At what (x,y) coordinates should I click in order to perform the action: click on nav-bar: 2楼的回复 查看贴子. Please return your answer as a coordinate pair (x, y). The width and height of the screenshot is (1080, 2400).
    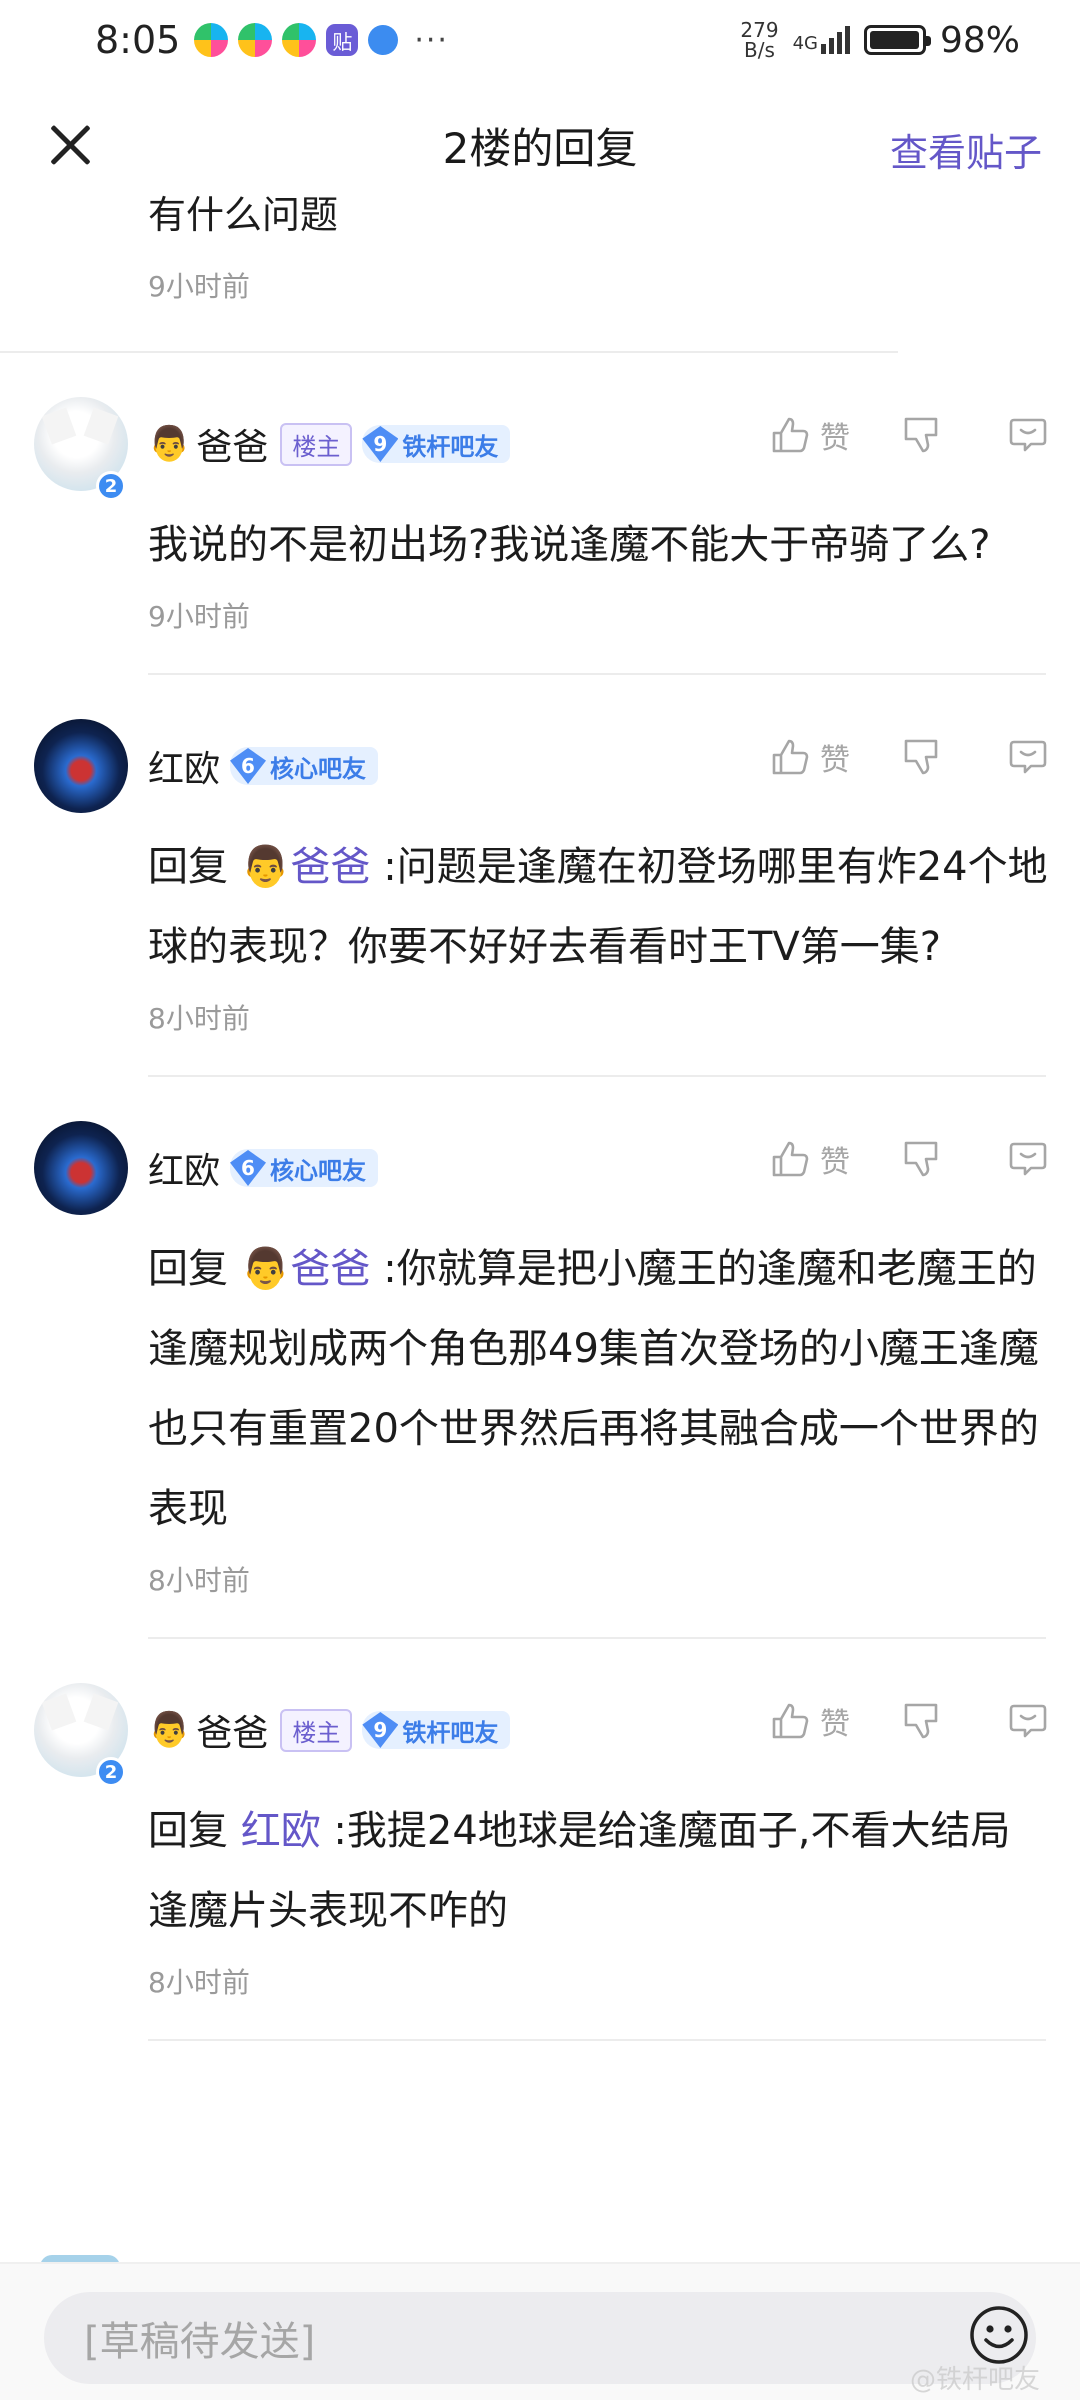
    Looking at the image, I should click on (540, 145).